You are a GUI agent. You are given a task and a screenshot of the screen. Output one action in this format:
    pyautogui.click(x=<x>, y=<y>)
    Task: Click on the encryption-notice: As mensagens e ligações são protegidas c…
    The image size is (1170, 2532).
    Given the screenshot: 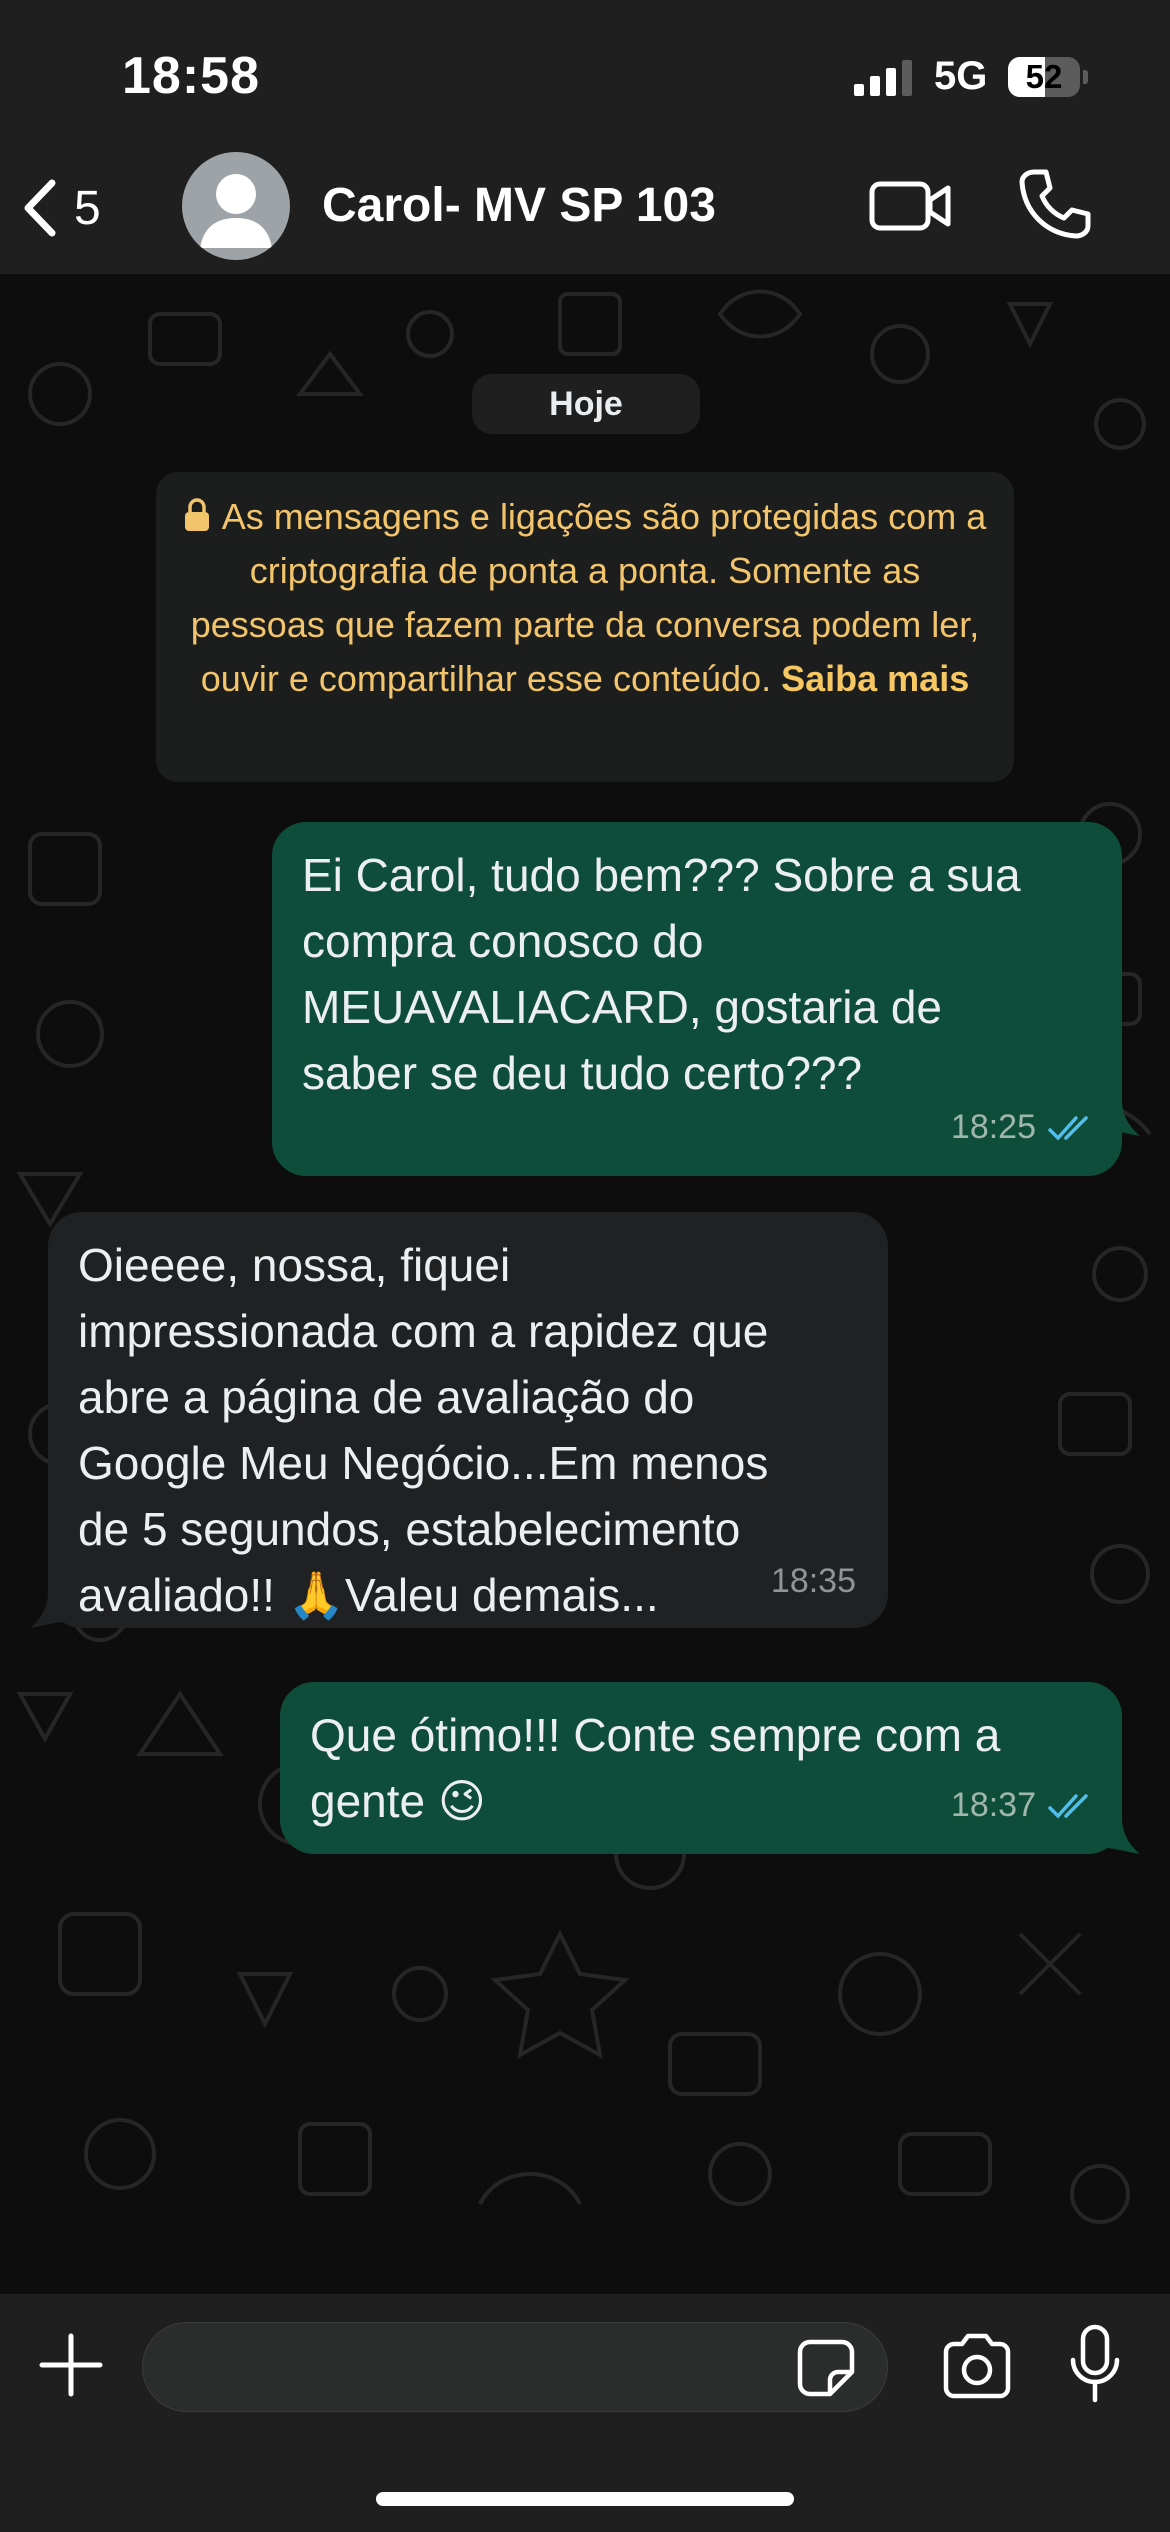 What is the action you would take?
    pyautogui.click(x=585, y=627)
    